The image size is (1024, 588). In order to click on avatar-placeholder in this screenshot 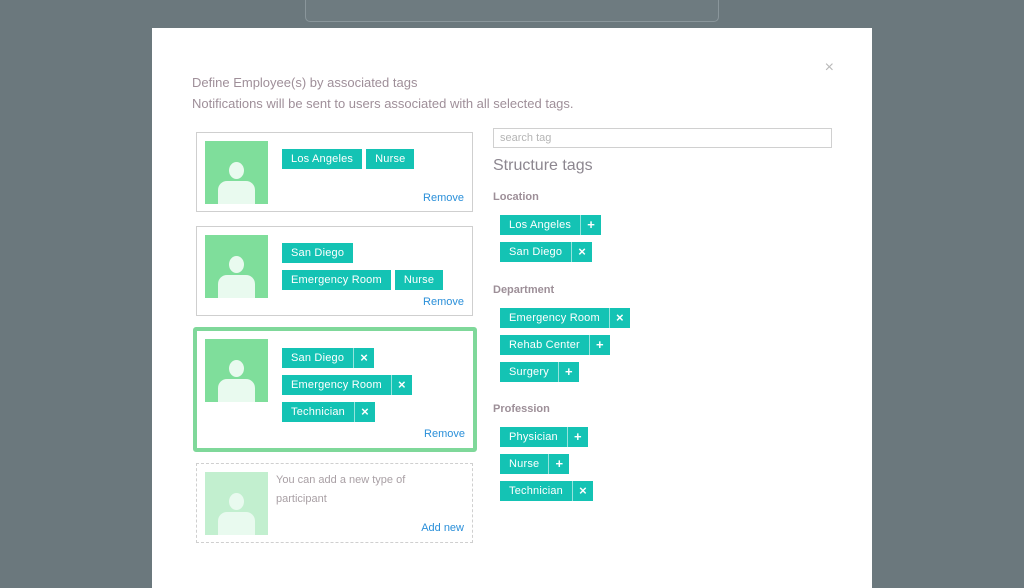, I will do `click(236, 503)`.